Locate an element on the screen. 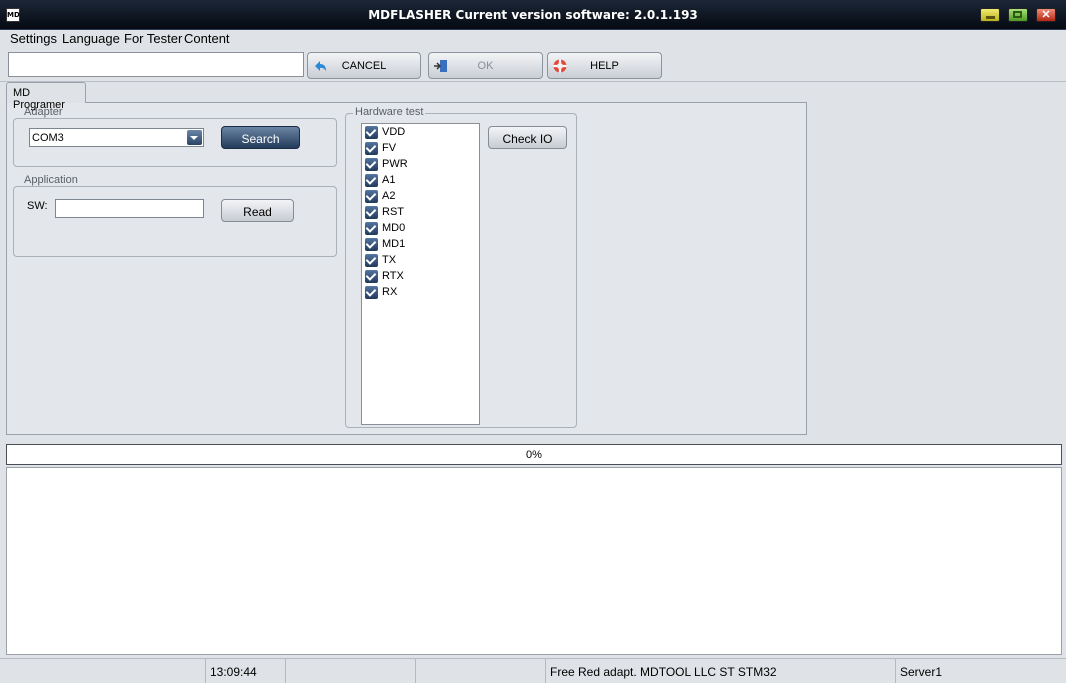 The image size is (1066, 683). toolbar-input is located at coordinates (156, 64).